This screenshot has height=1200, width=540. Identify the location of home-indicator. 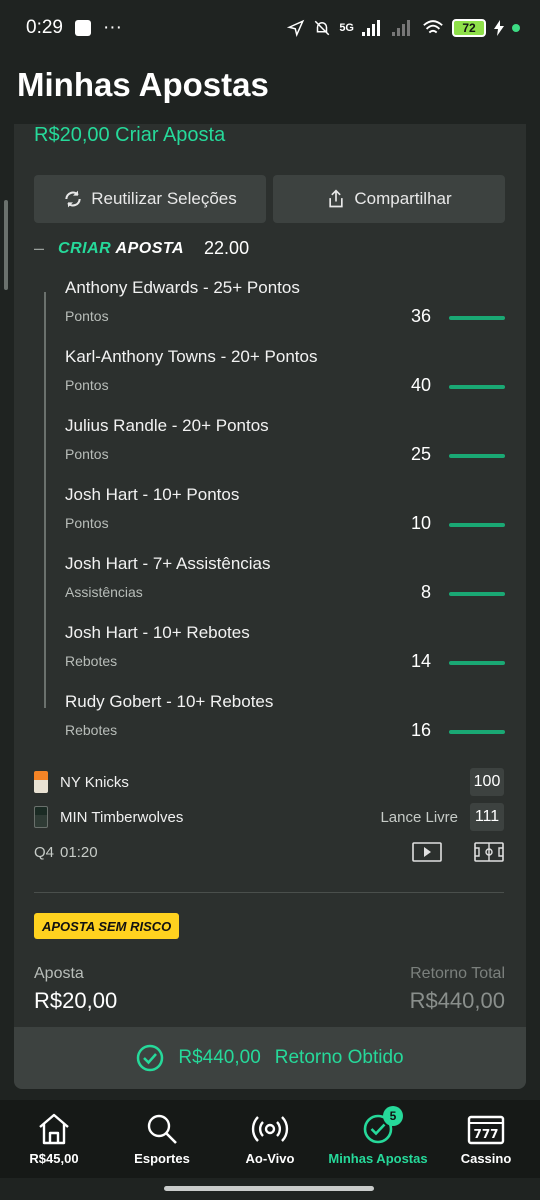
(269, 1188).